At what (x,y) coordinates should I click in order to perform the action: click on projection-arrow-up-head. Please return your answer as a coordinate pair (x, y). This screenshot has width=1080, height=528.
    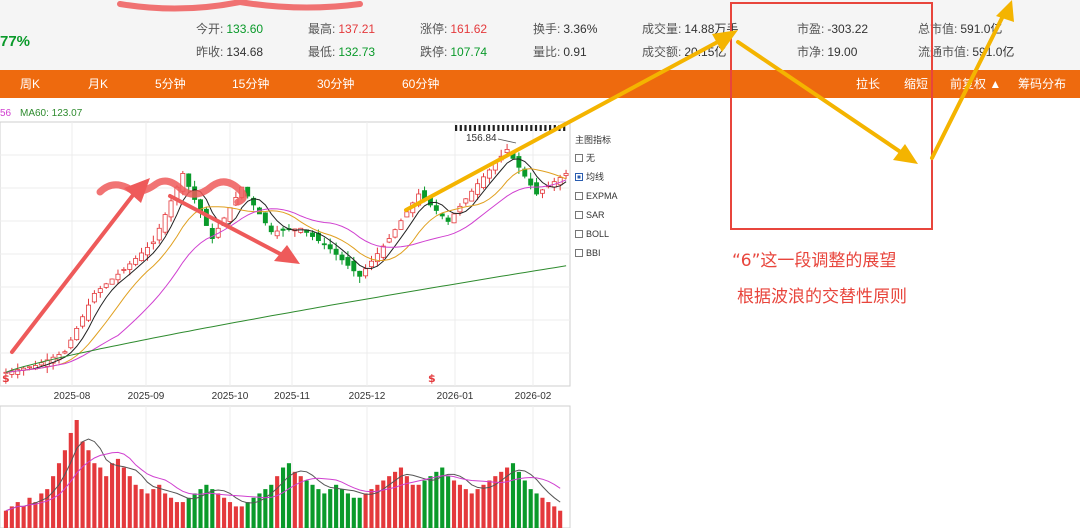
    Looking at the image, I should click on (725, 41).